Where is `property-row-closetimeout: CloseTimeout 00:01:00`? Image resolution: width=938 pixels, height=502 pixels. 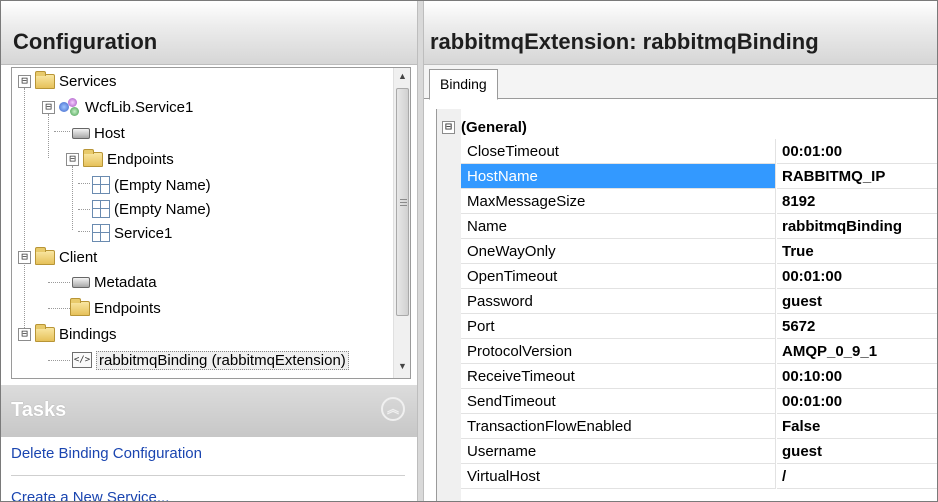 property-row-closetimeout: CloseTimeout 00:01:00 is located at coordinates (699, 151).